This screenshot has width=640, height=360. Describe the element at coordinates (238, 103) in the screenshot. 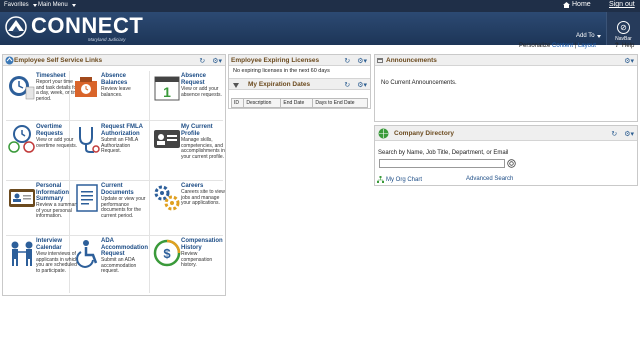

I see `column-header: ID` at that location.